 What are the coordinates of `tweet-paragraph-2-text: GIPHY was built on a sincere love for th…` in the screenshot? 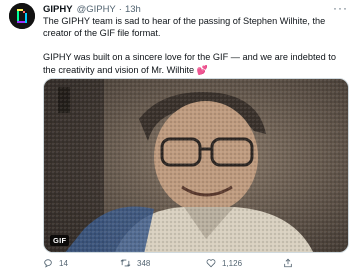 It's located at (189, 63).